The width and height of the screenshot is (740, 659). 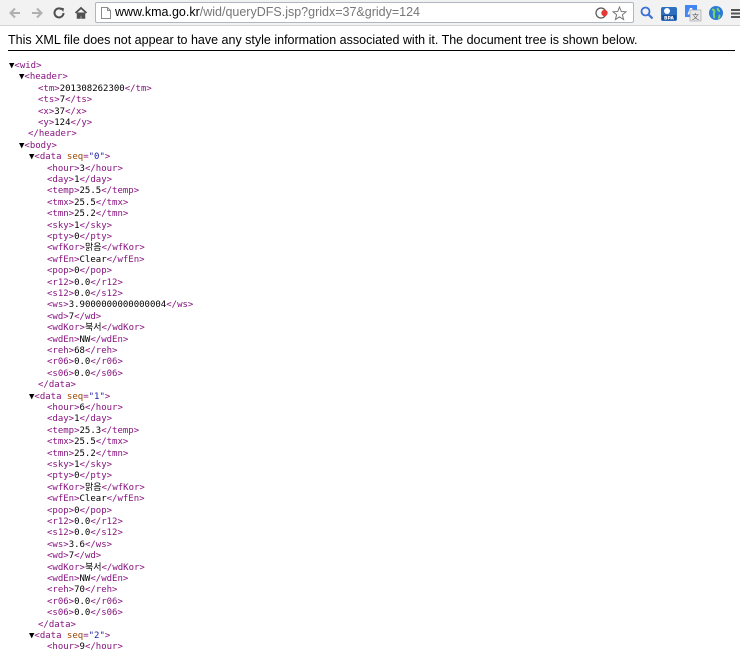 I want to click on xml-element-wfKor: <wfKor>맑음</wfKor>, so click(x=96, y=248).